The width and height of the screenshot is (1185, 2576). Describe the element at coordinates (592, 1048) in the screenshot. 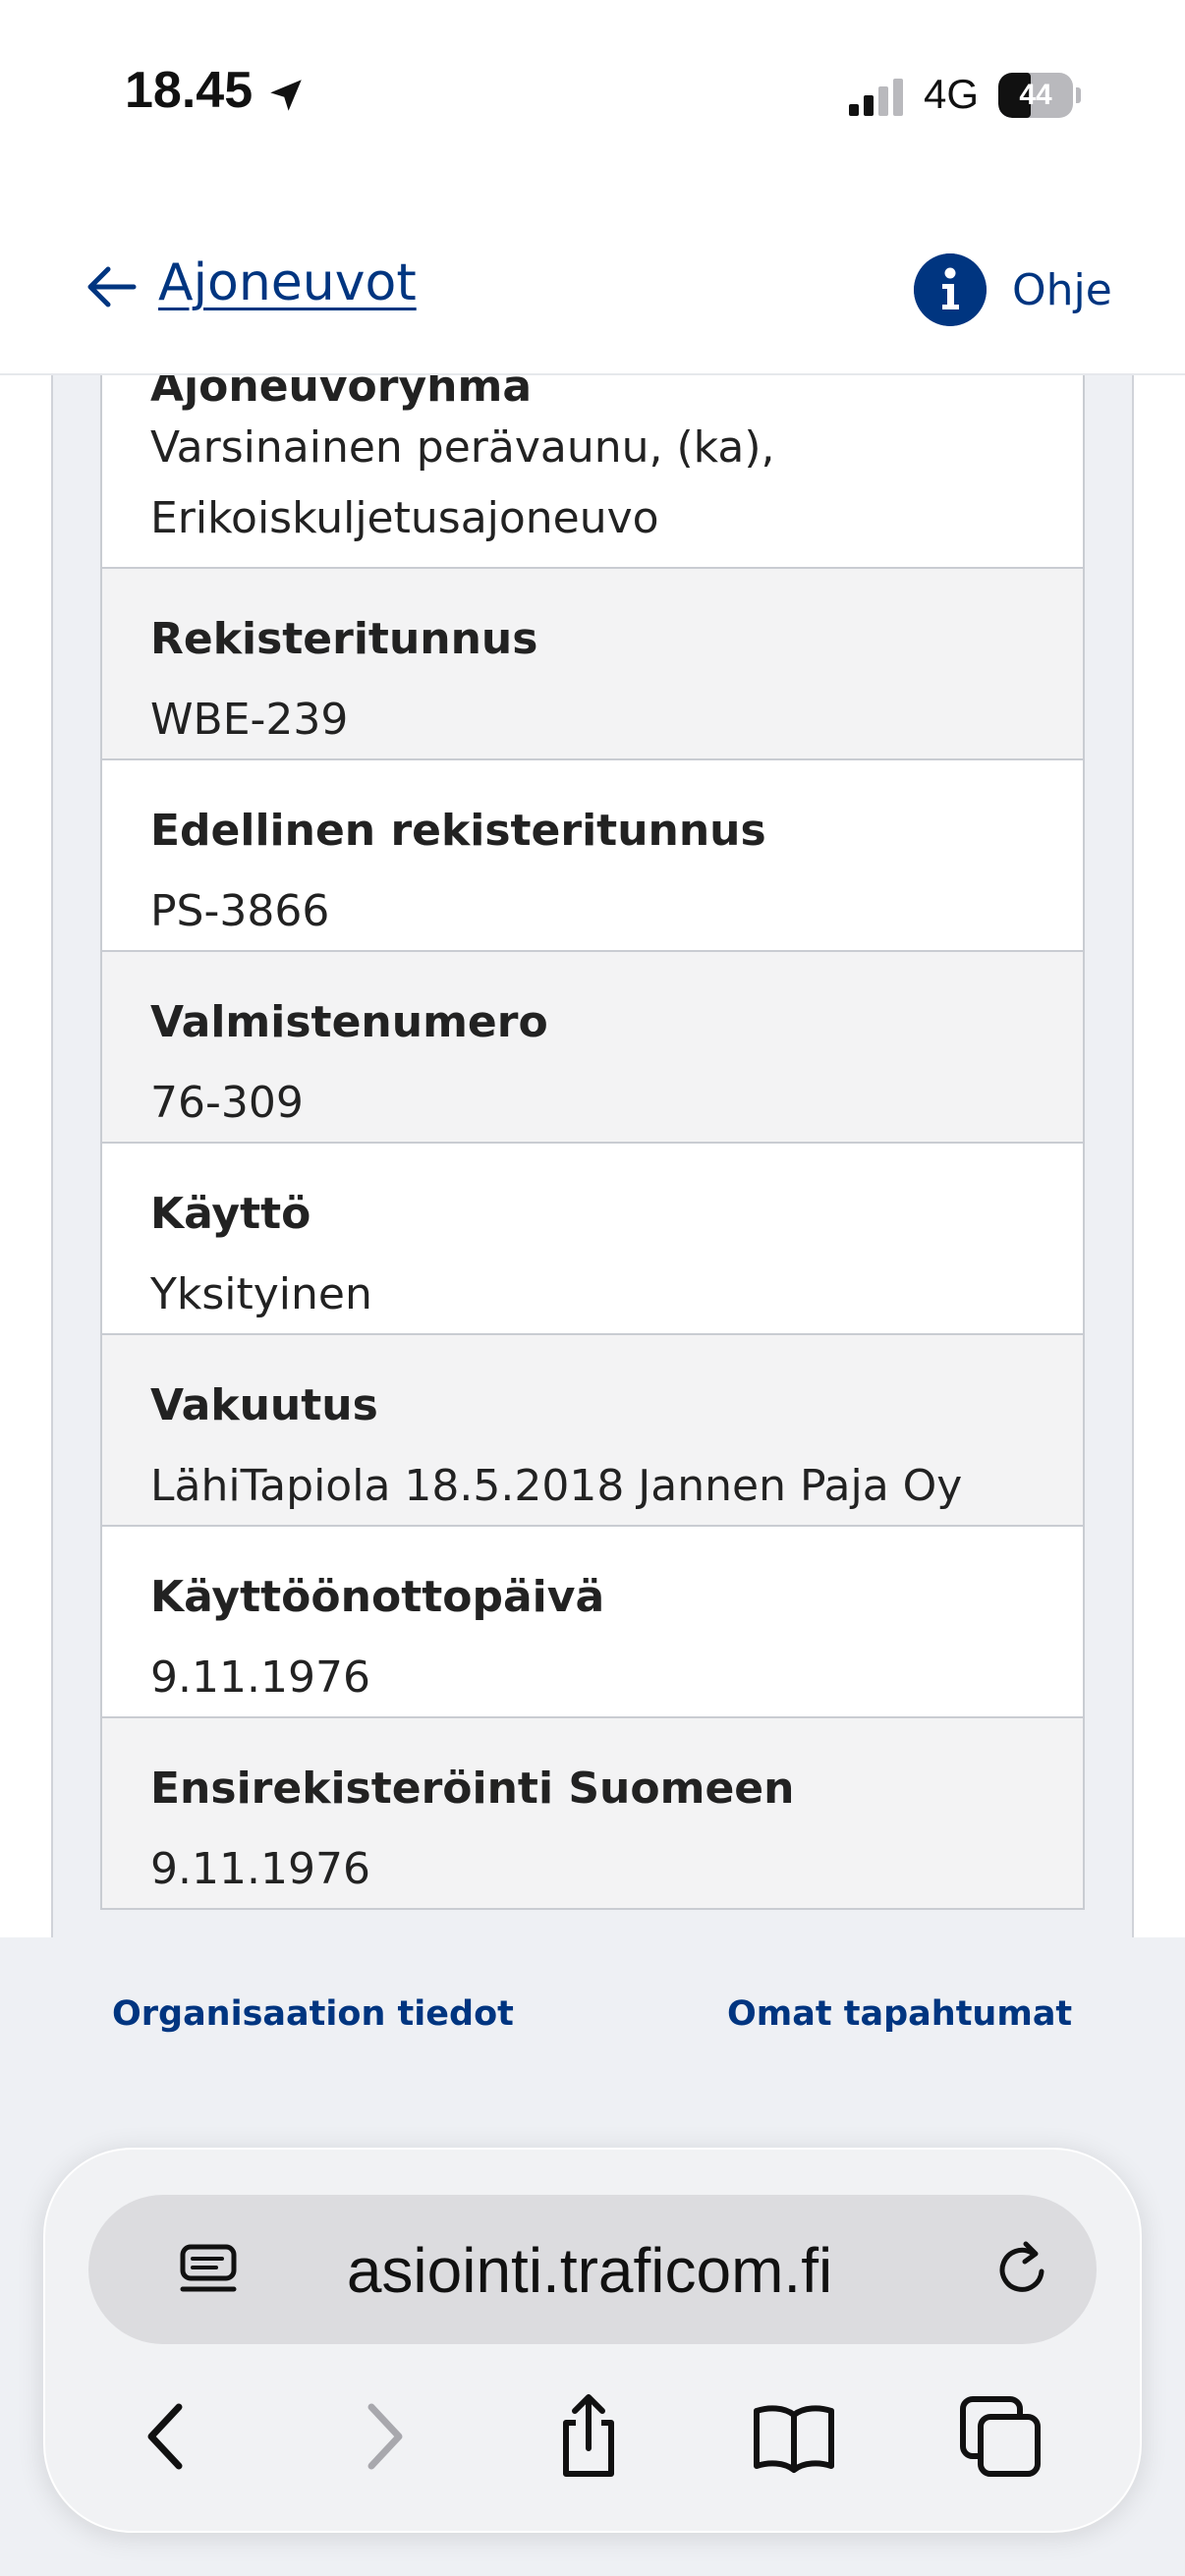

I see `detail-row-serial-number: Valmistenumero 76-309` at that location.